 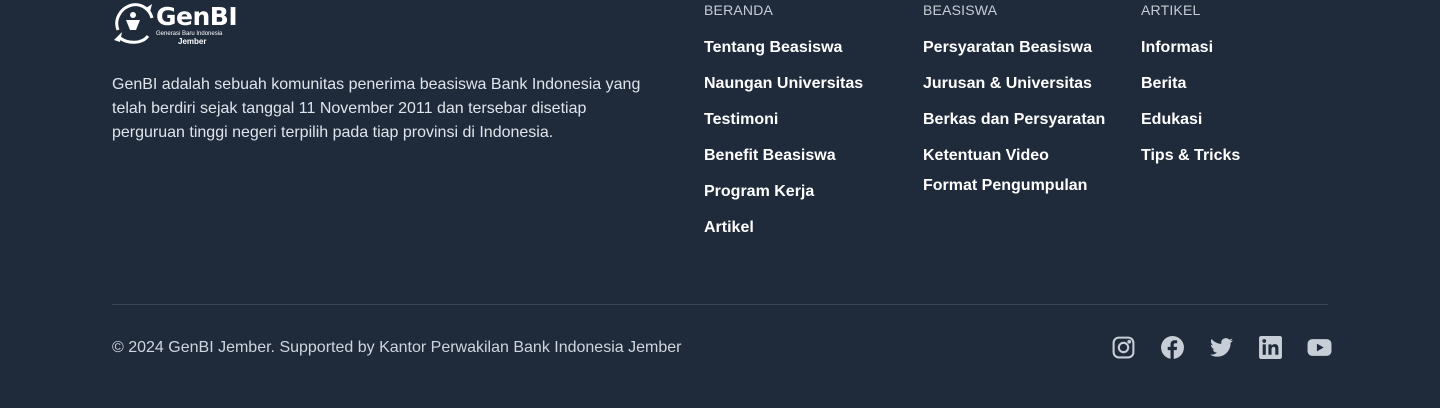 I want to click on link-tentang-beasiswa: Tentang Beasiswa, so click(x=773, y=48).